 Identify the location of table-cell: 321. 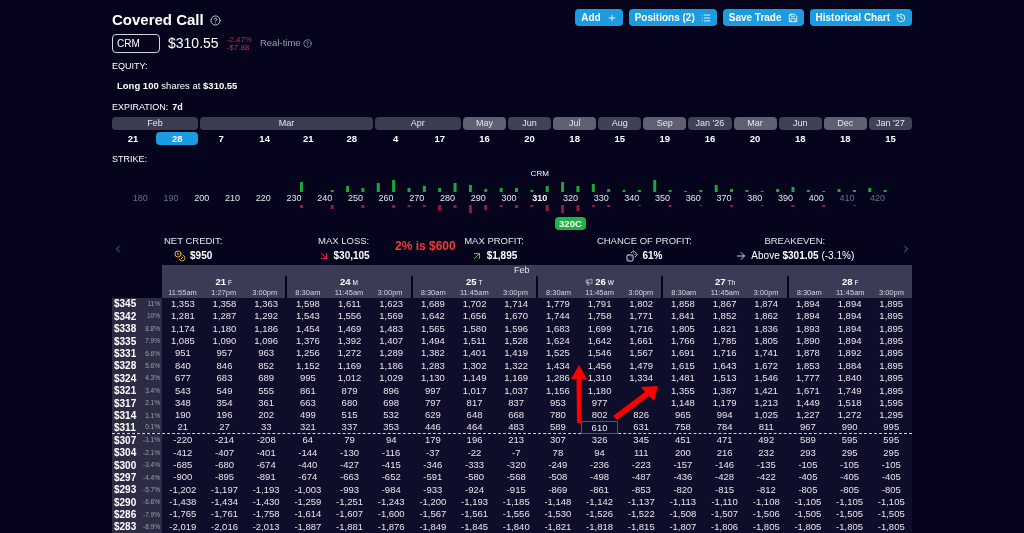
(307, 427).